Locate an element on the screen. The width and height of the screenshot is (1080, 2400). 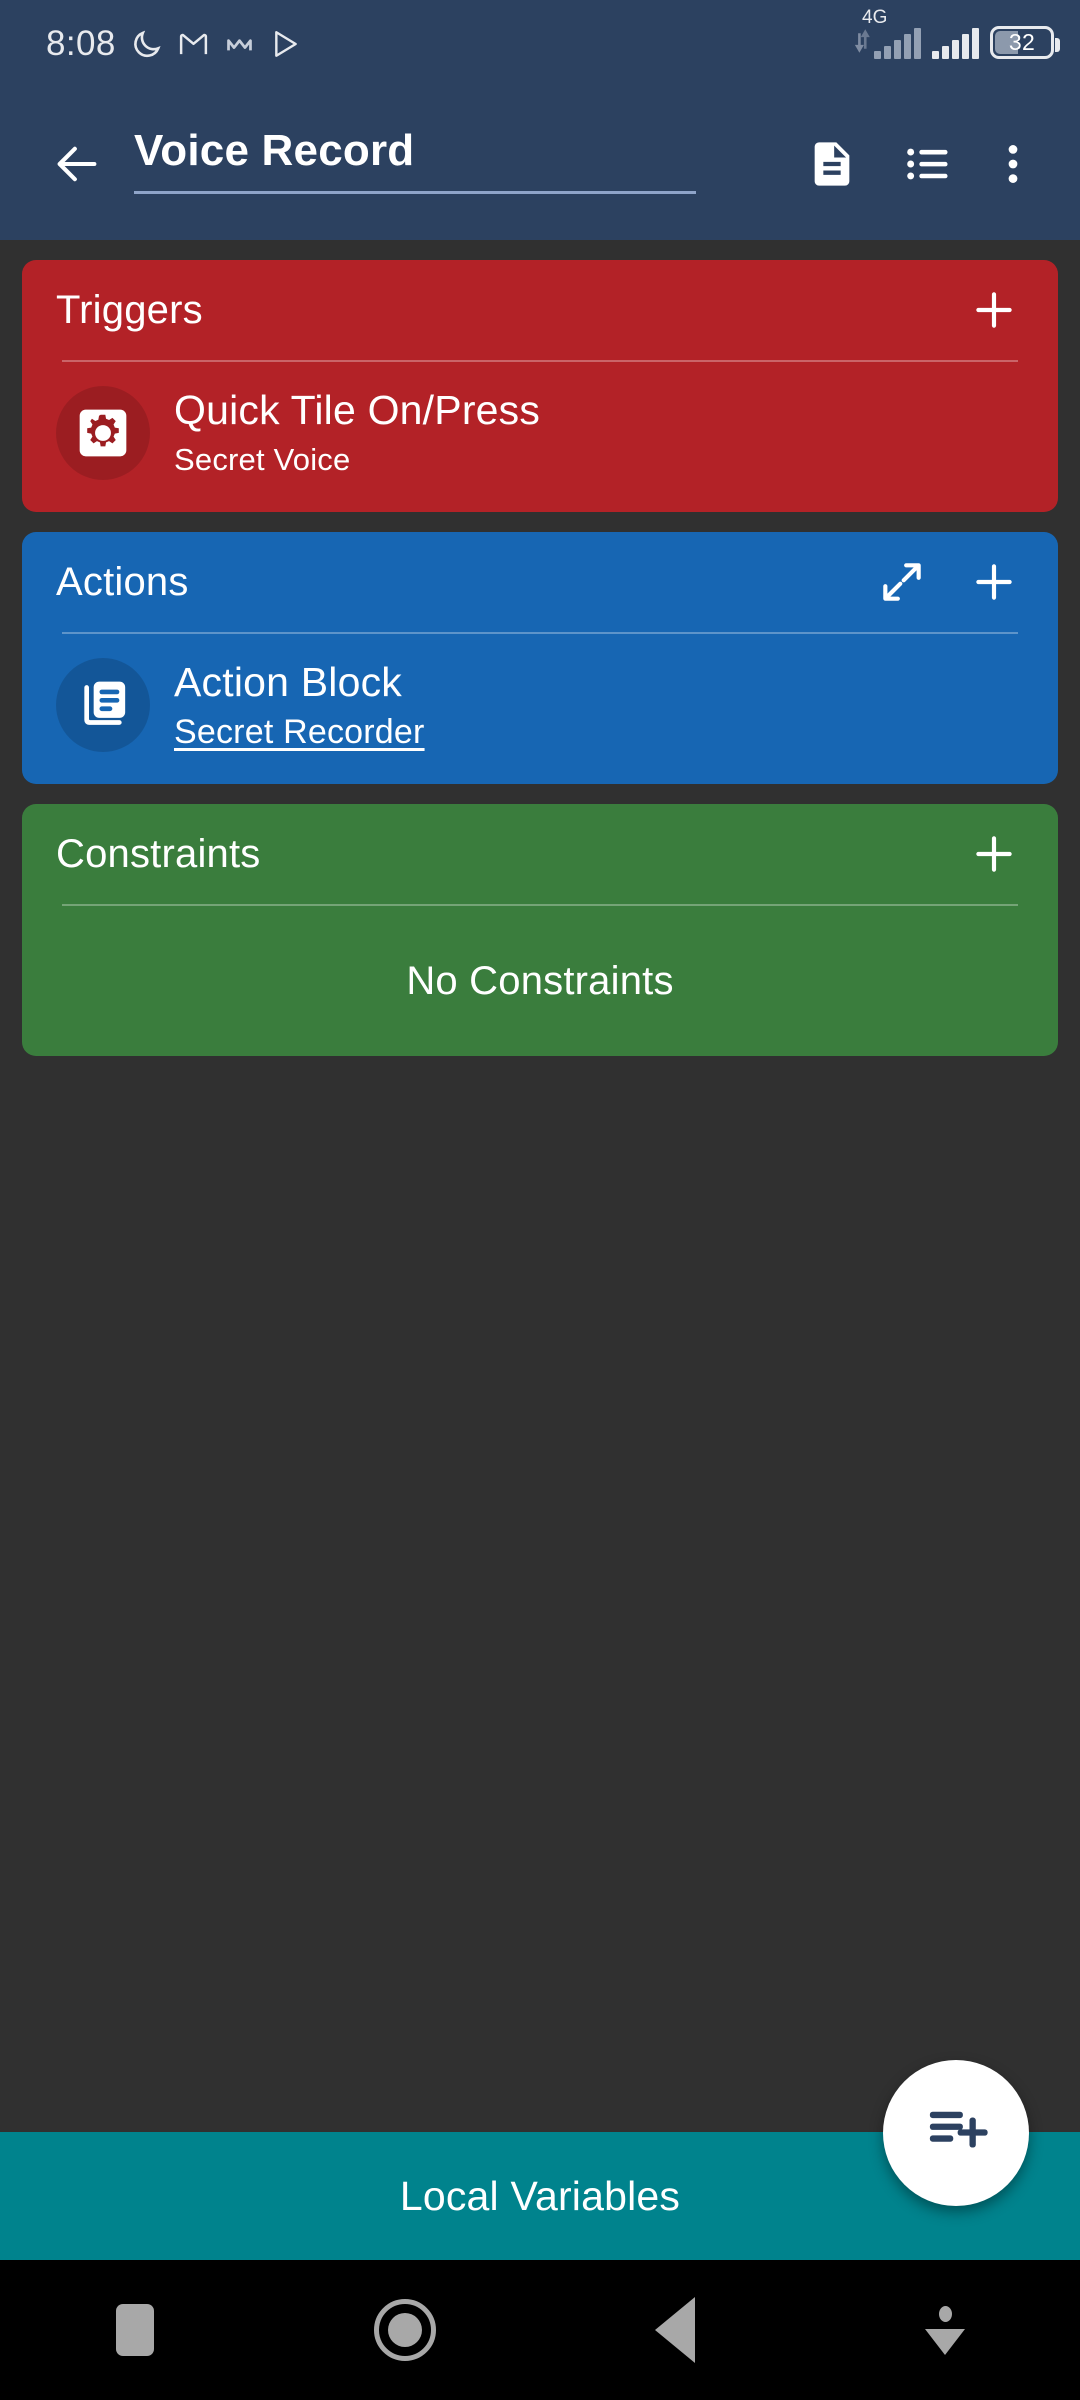
expand-actions-button is located at coordinates (902, 582).